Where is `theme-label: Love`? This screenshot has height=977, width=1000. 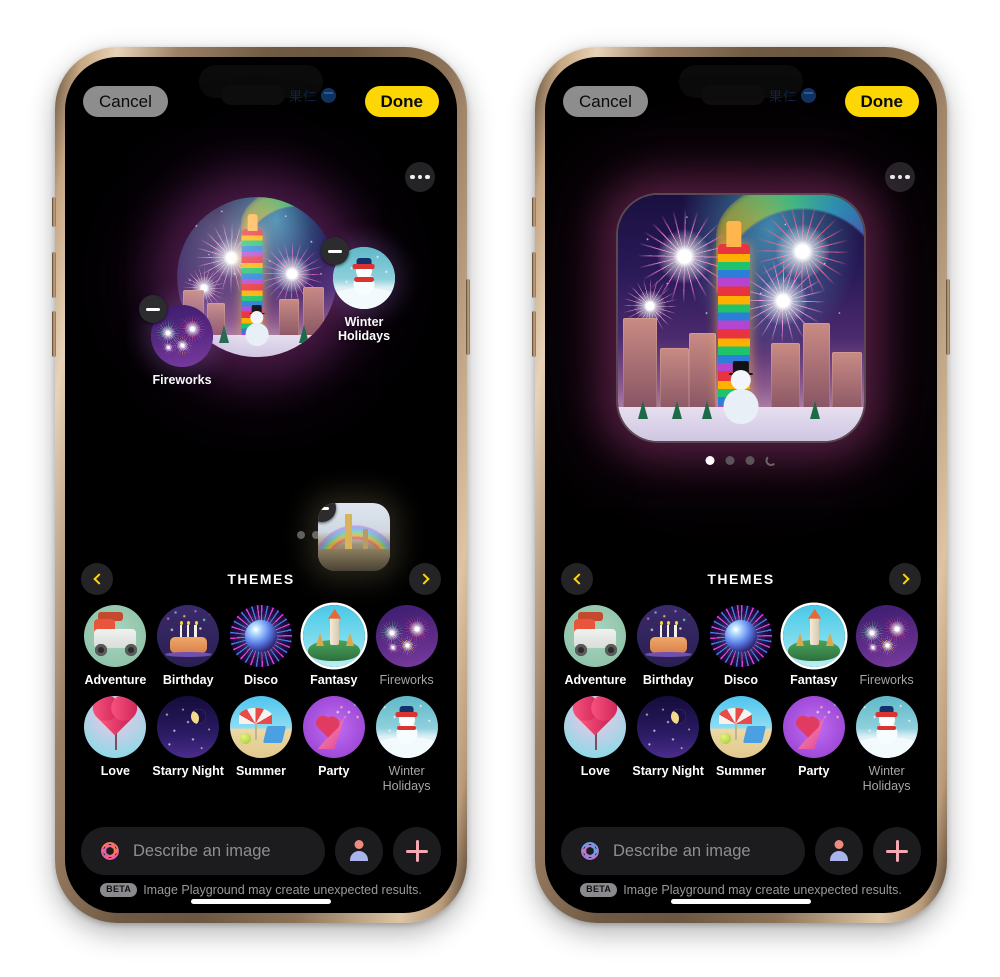 theme-label: Love is located at coordinates (595, 770).